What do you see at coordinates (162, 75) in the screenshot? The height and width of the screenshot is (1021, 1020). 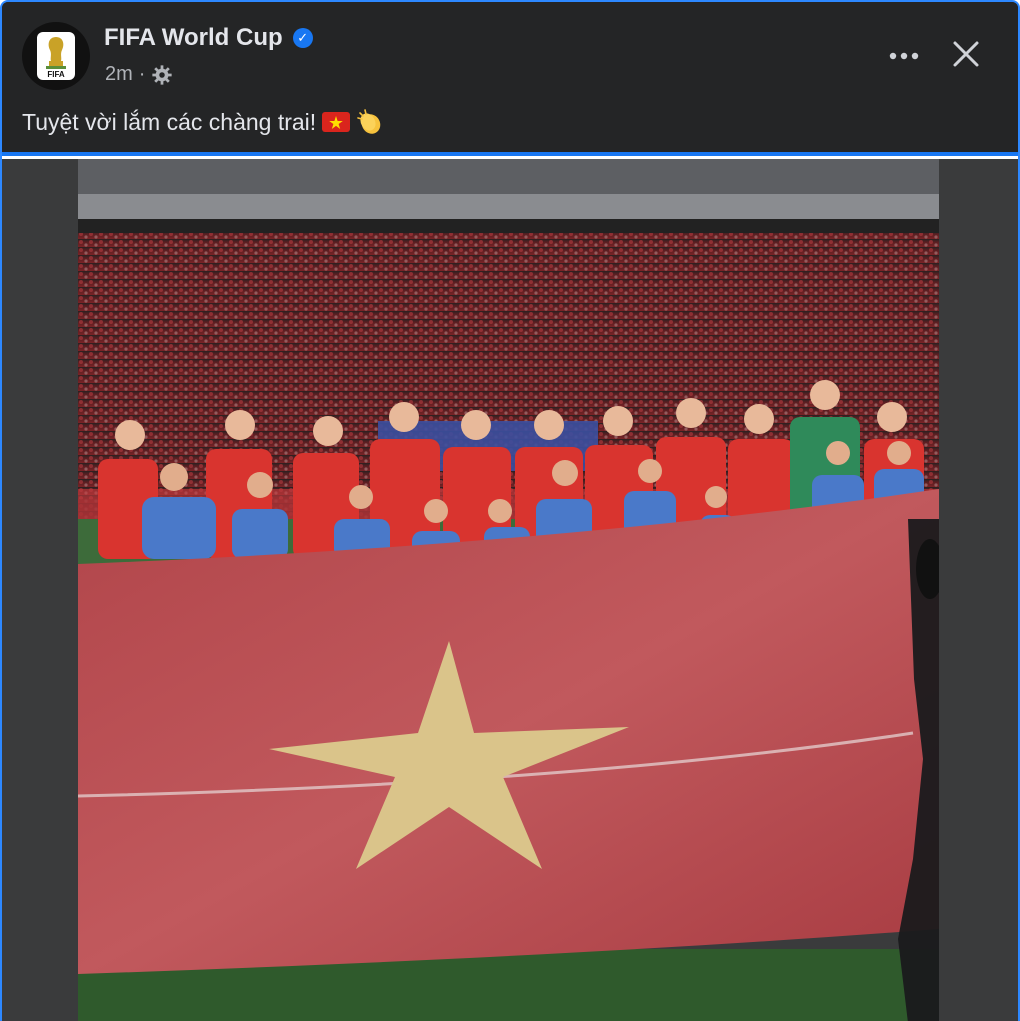 I see `gear-icon` at bounding box center [162, 75].